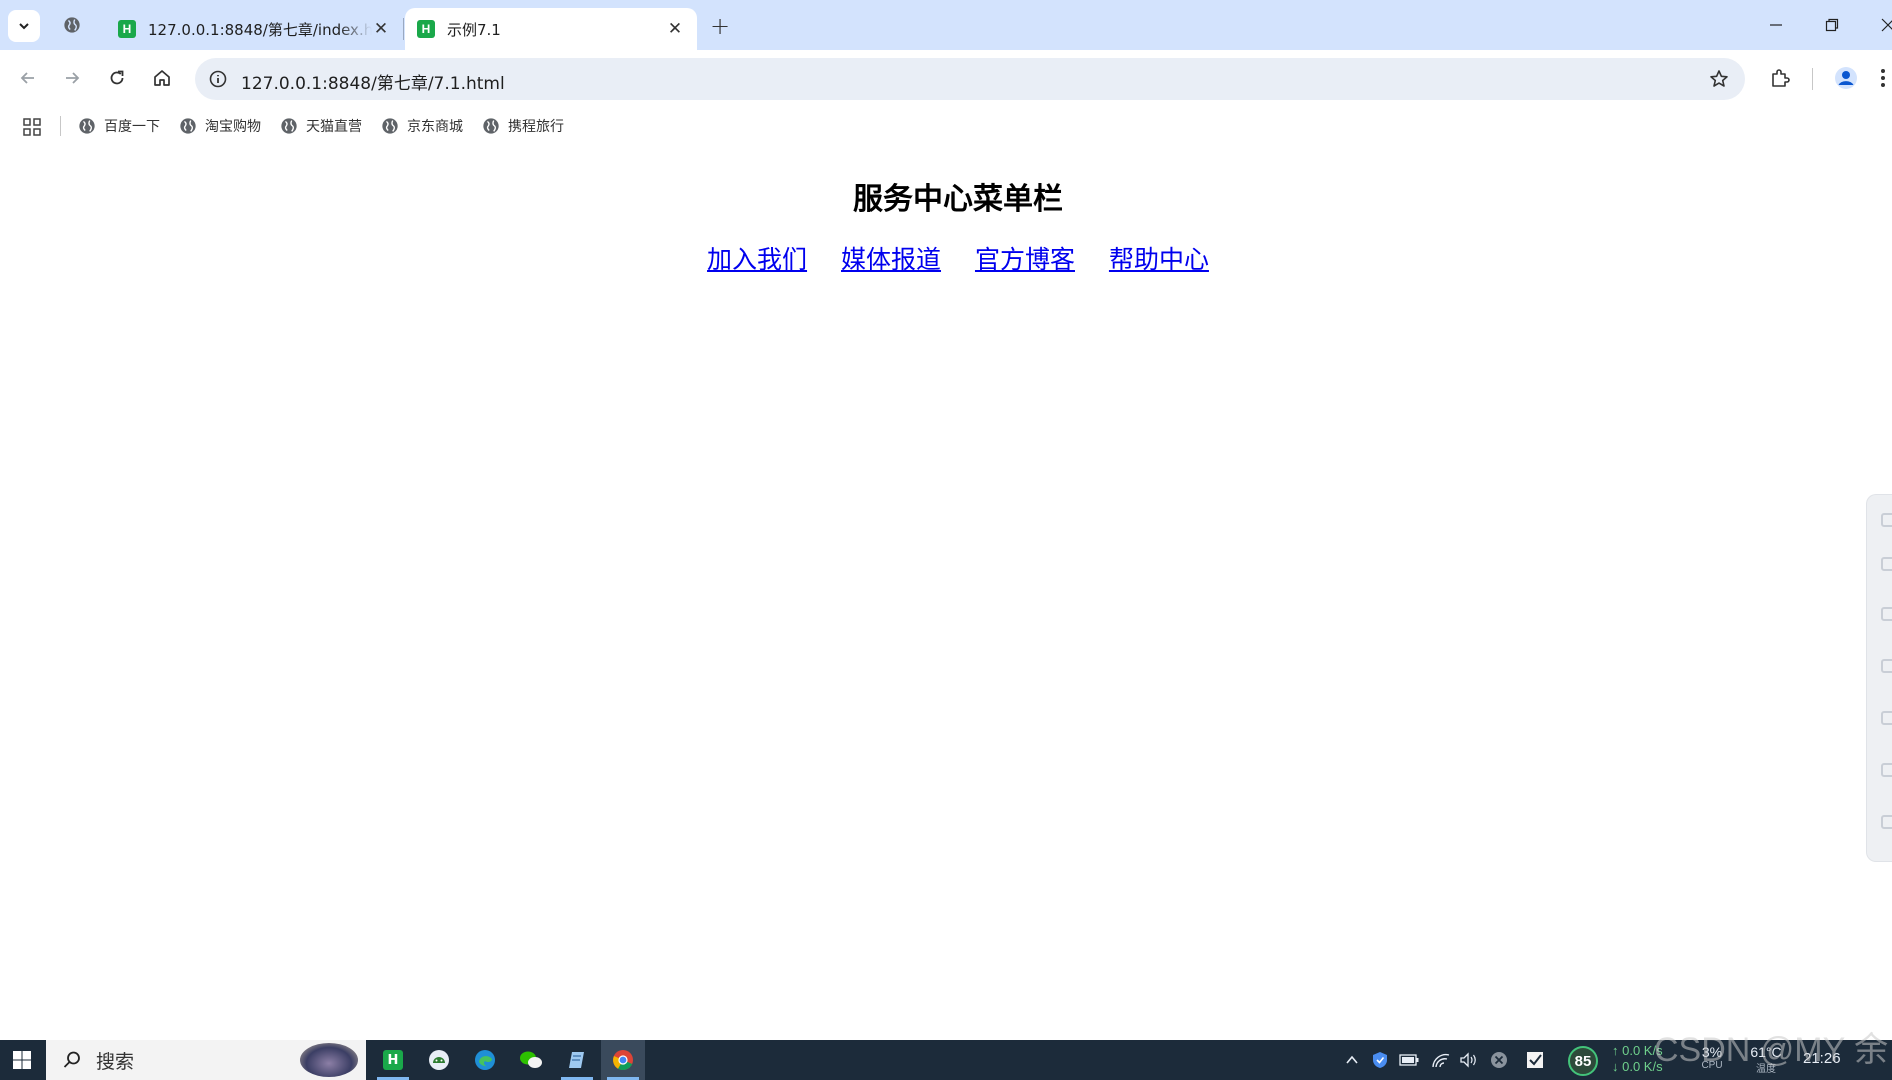  I want to click on url-text: 127.0.0.1:8848/第七章/7.1.html, so click(373, 81).